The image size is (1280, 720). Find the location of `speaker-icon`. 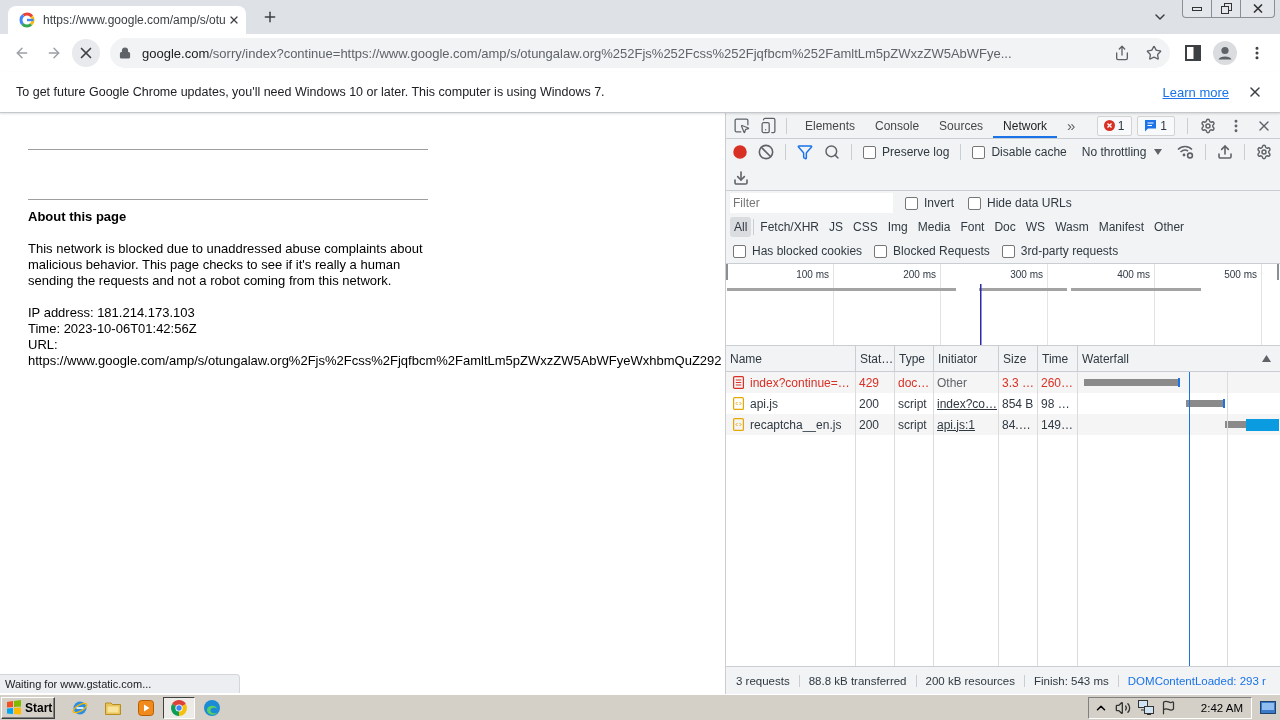

speaker-icon is located at coordinates (1122, 707).